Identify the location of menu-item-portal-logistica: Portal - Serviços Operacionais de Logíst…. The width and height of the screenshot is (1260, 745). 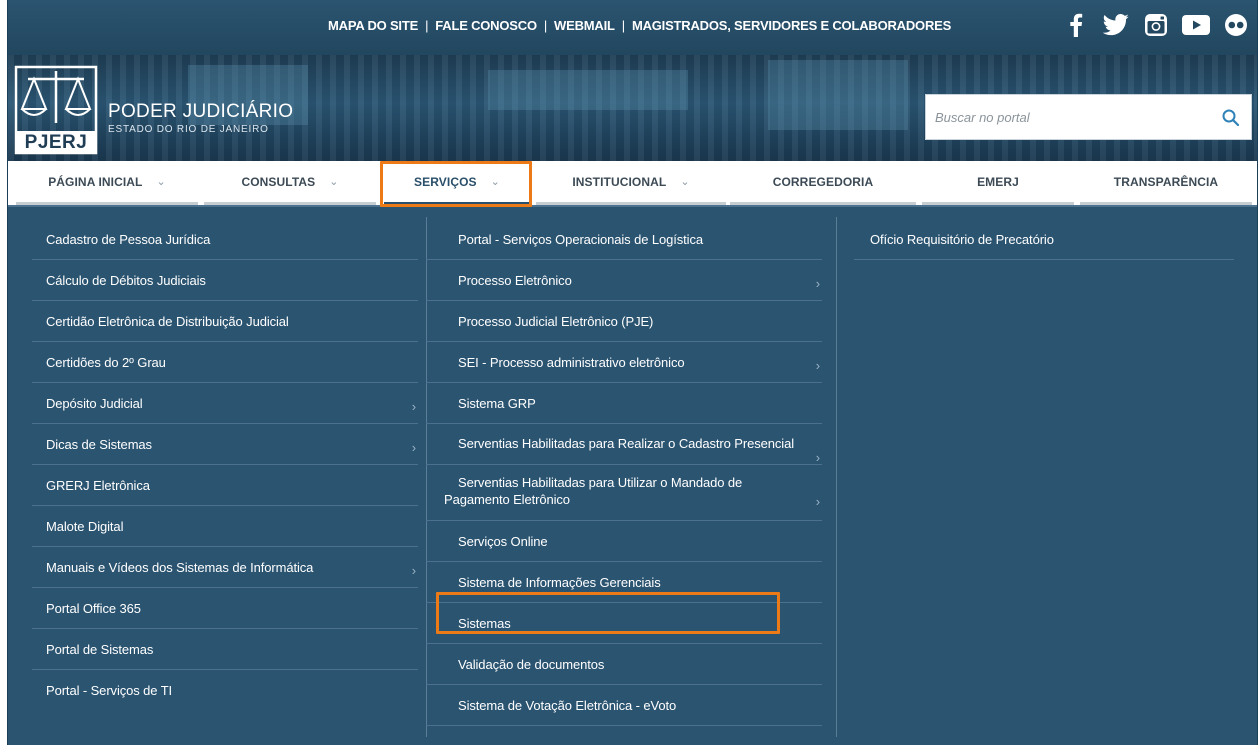
(624, 239).